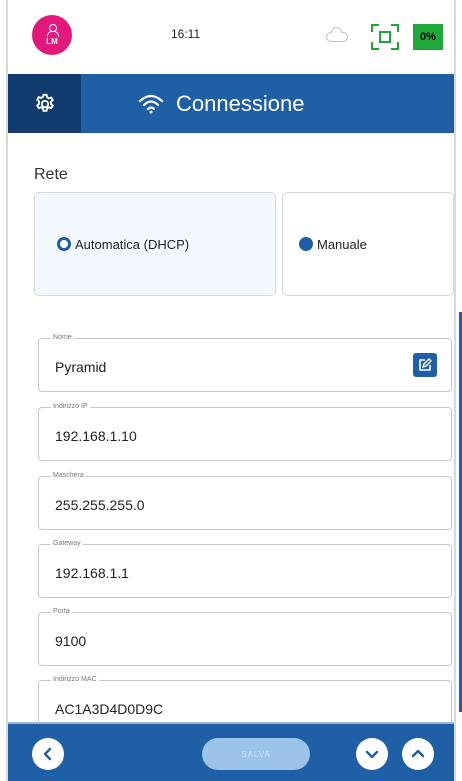  I want to click on settings-button, so click(44, 103).